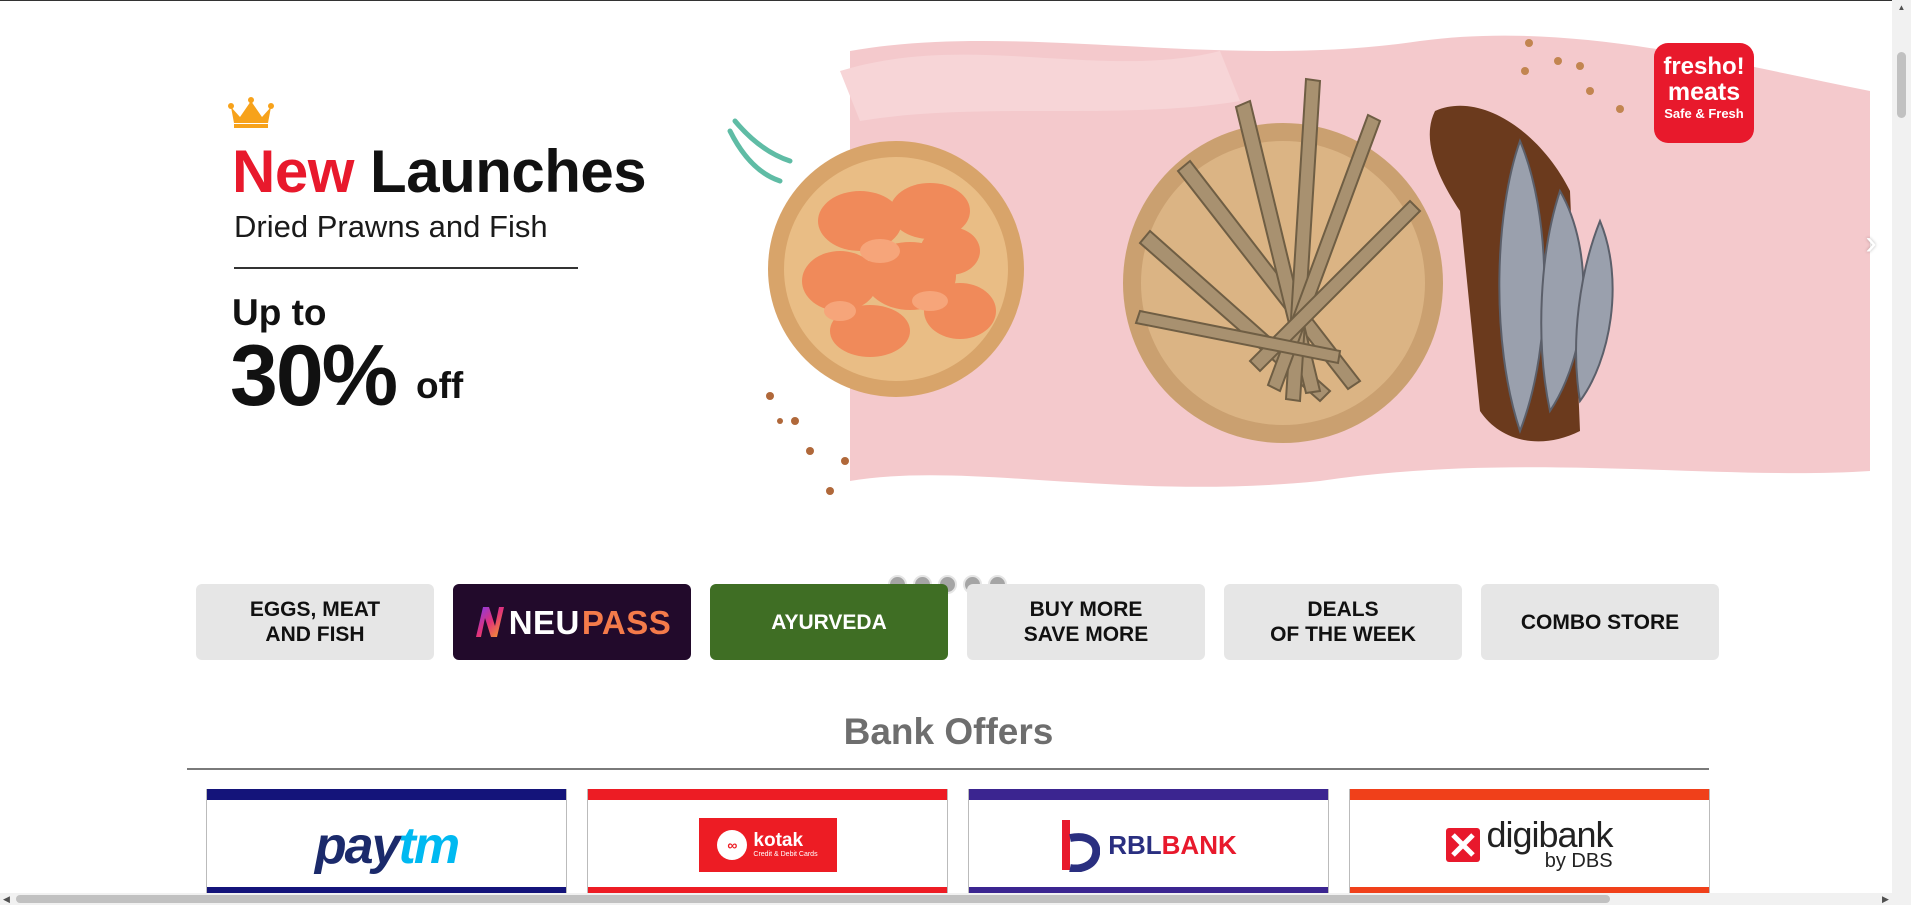 The image size is (1911, 905). I want to click on bank-offers-divider, so click(948, 769).